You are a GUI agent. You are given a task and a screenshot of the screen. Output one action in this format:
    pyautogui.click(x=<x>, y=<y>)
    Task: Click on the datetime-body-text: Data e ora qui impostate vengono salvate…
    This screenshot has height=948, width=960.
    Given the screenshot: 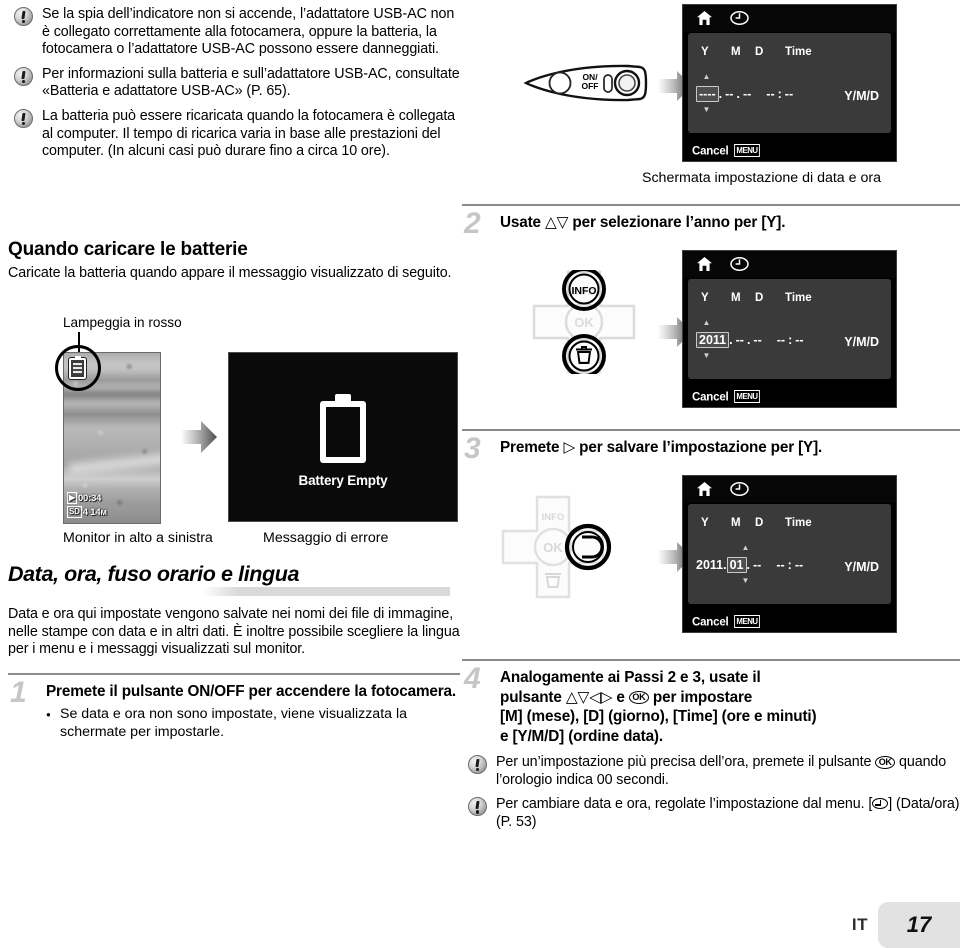 What is the action you would take?
    pyautogui.click(x=234, y=632)
    